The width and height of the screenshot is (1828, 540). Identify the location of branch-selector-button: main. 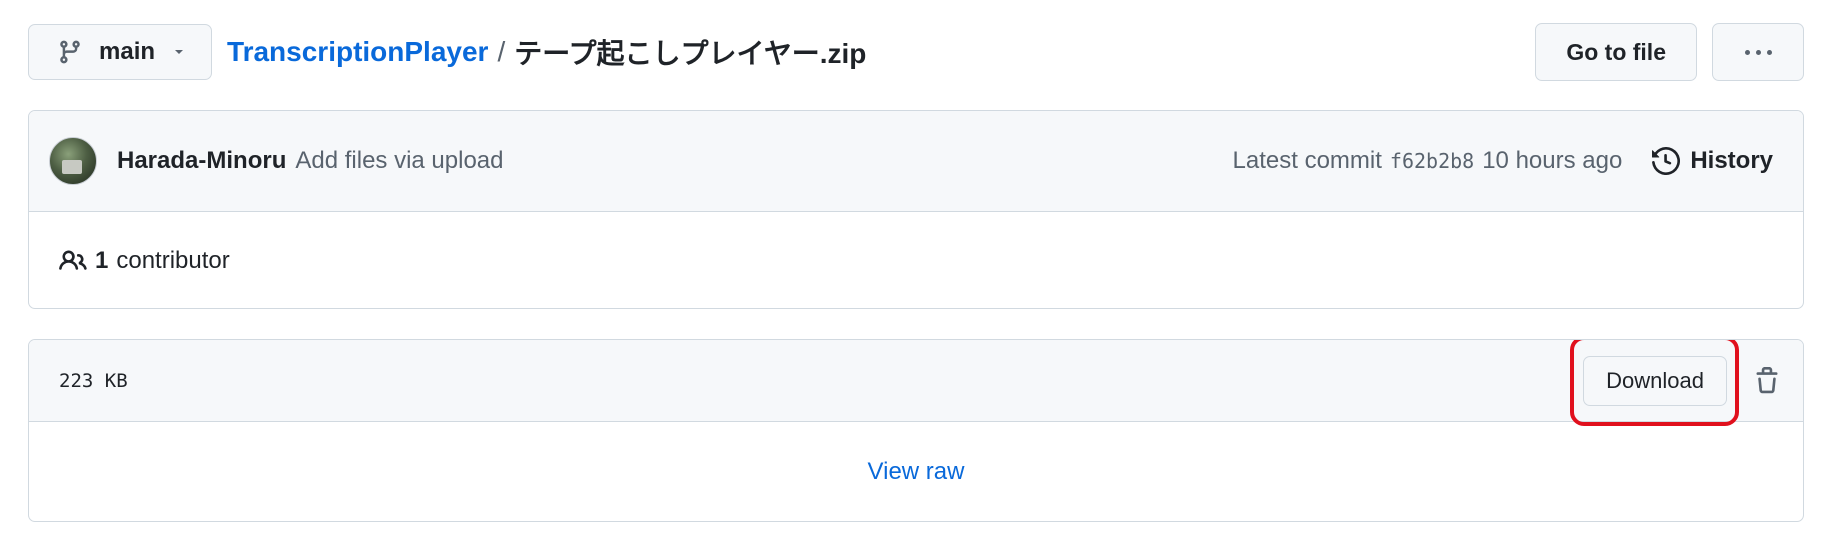
(120, 52).